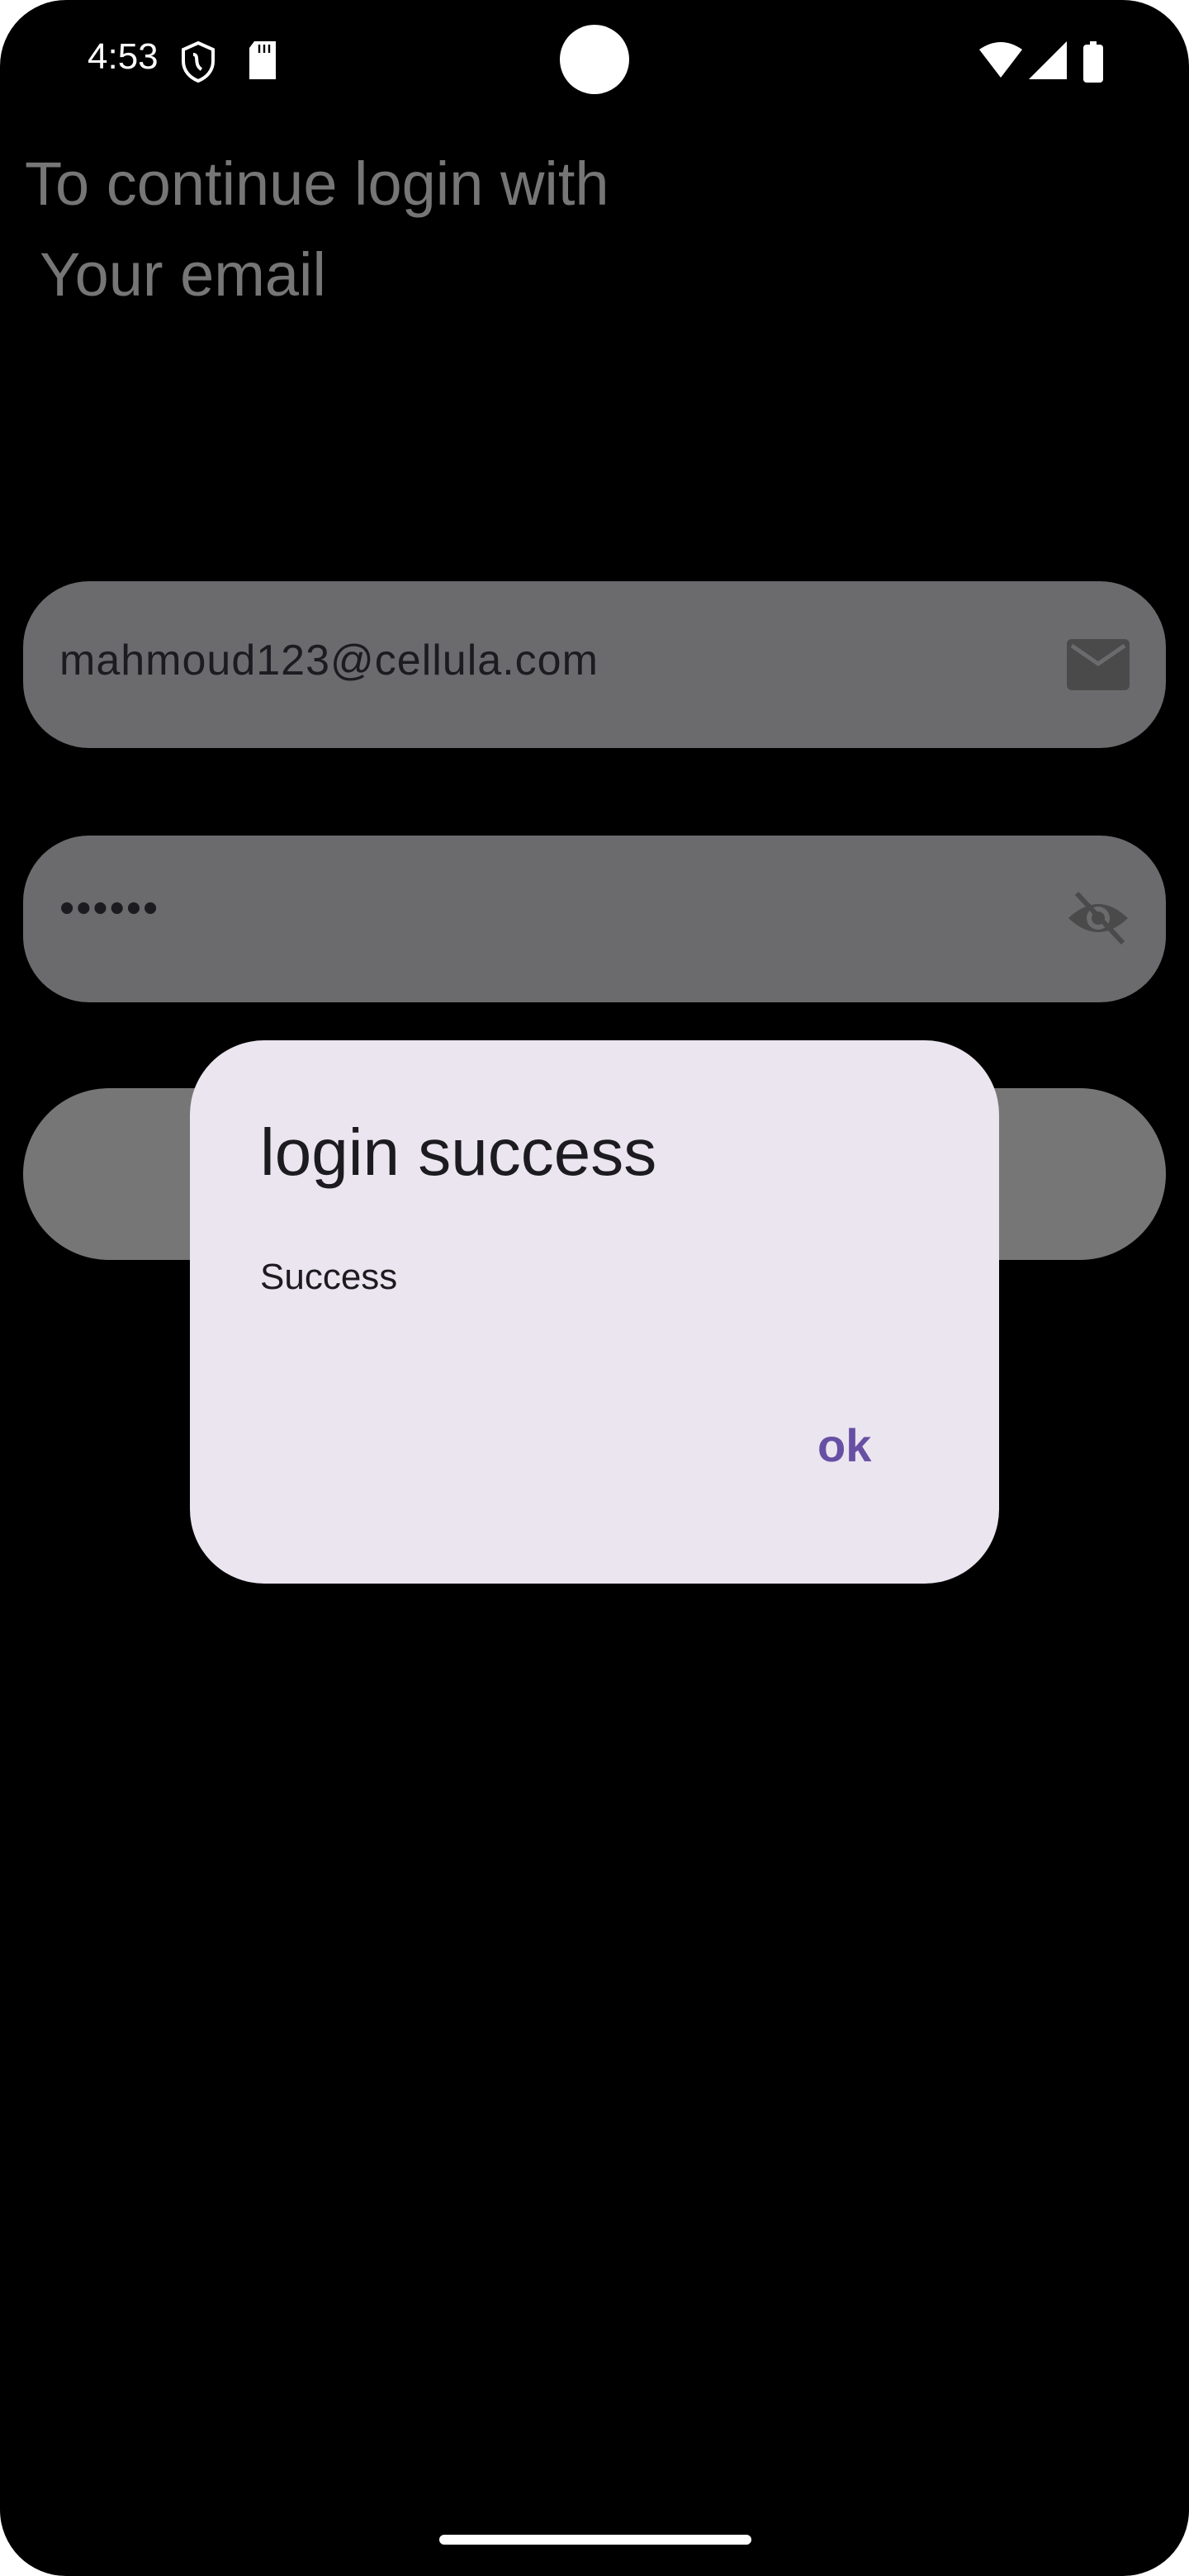 The image size is (1189, 2576). I want to click on email-value: mahmoud123@cellula.com, so click(329, 660).